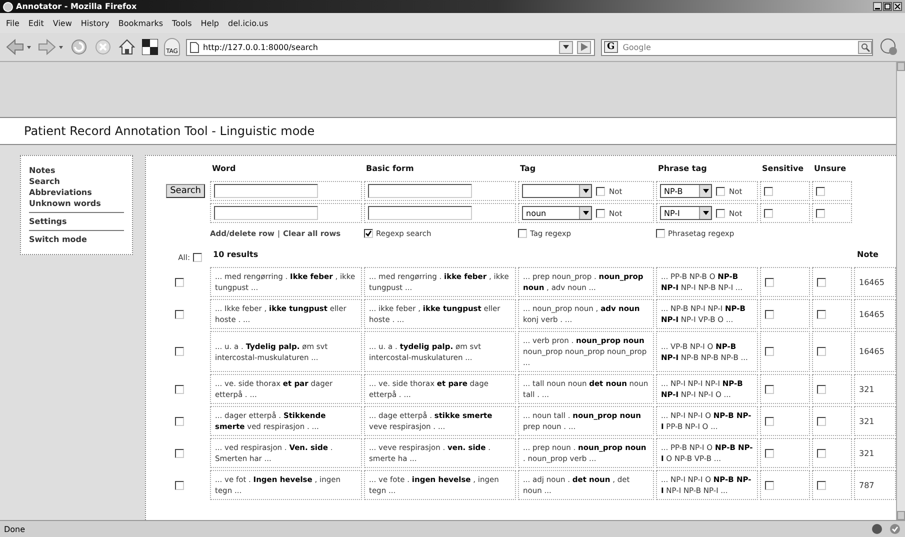 The image size is (905, 537). Describe the element at coordinates (900, 291) in the screenshot. I see `scrollbar` at that location.